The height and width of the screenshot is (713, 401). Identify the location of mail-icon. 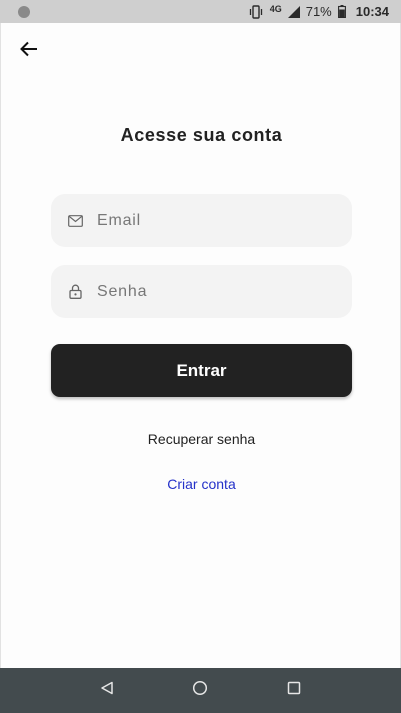
(75, 221).